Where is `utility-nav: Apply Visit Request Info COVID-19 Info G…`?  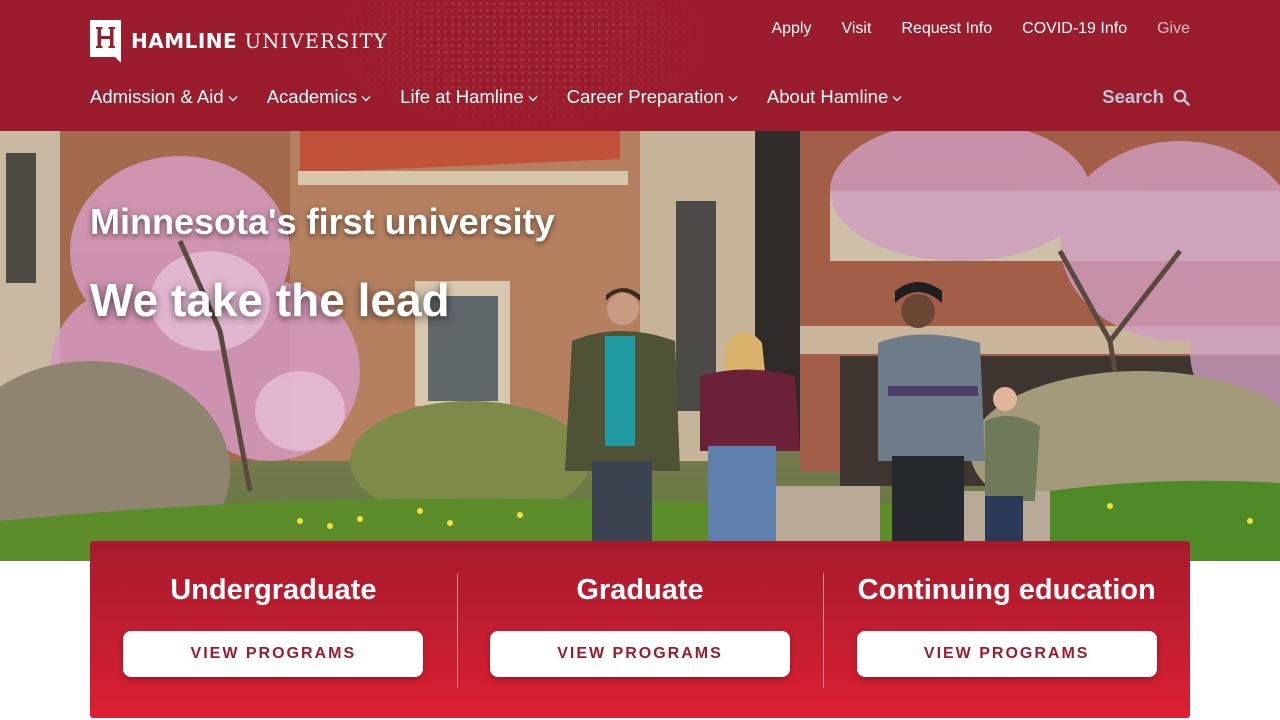
utility-nav: Apply Visit Request Info COVID-19 Info G… is located at coordinates (980, 29).